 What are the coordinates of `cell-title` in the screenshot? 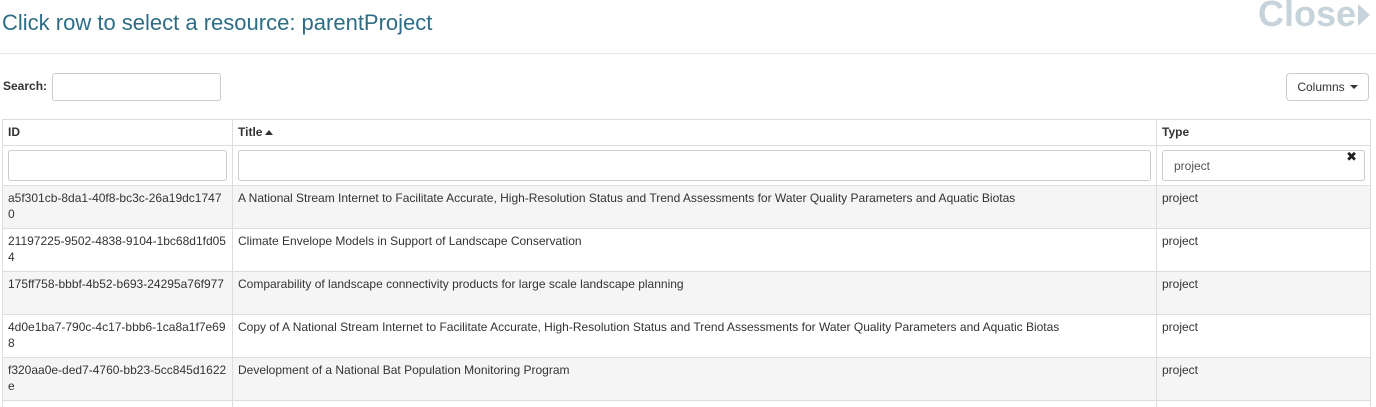 It's located at (694, 403).